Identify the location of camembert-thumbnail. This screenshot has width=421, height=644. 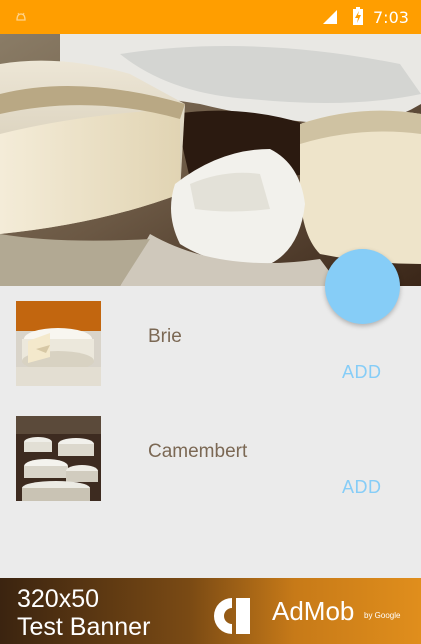
(58, 458).